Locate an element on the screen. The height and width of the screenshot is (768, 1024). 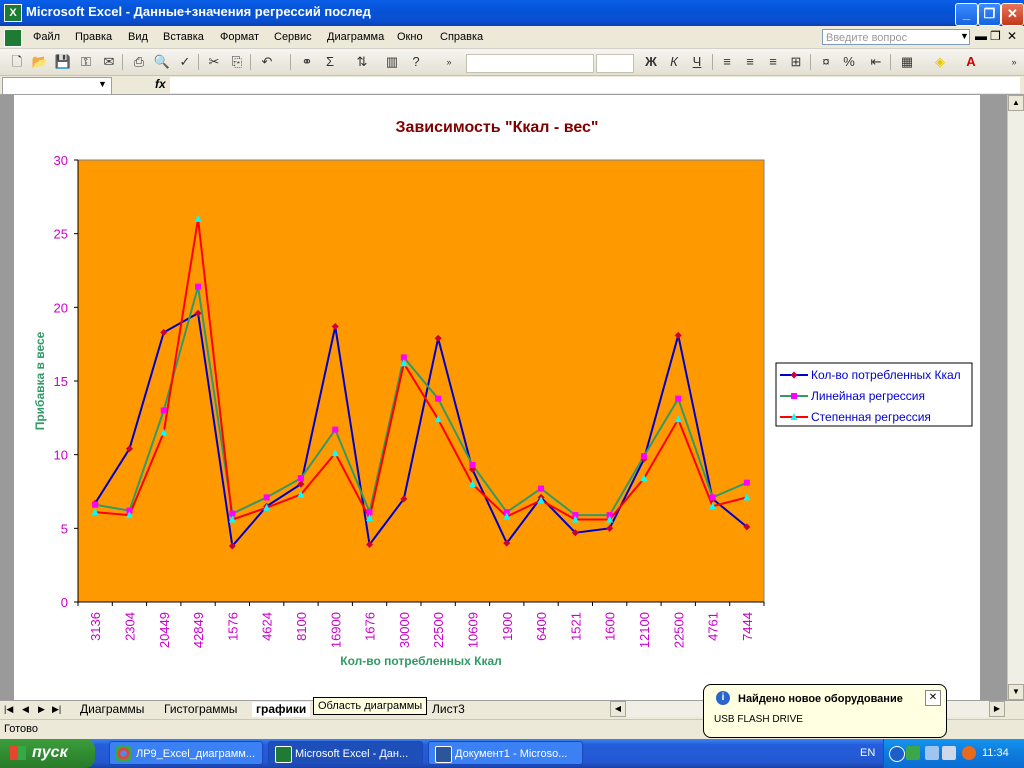
scroll-down-icon: ▼ is located at coordinates (1016, 692).